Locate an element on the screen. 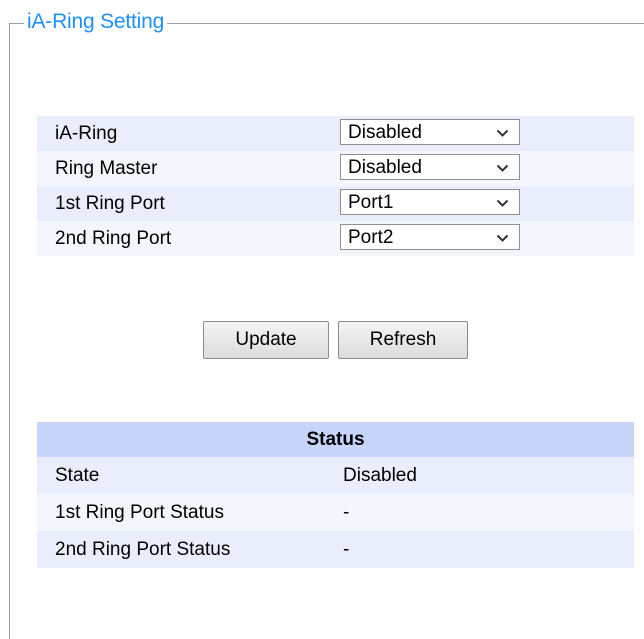 The height and width of the screenshot is (639, 644). status-header: Status is located at coordinates (335, 439).